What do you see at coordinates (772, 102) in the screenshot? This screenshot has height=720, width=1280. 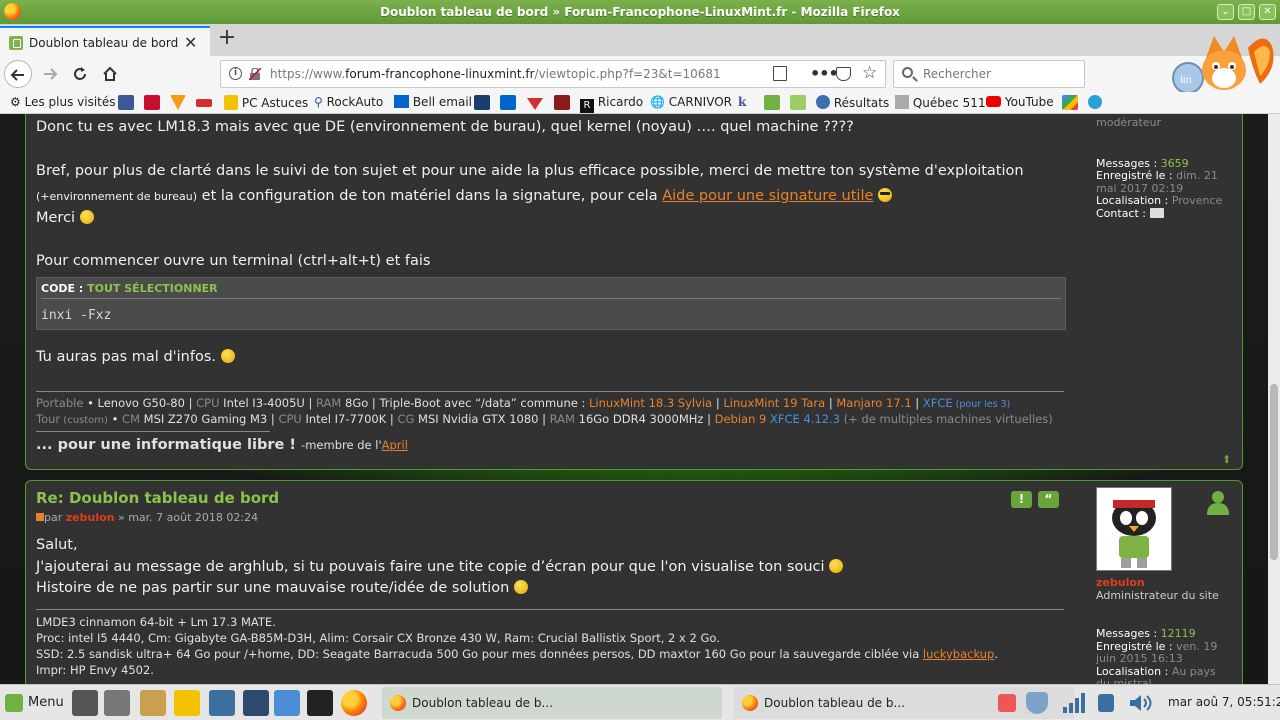 I see `green-bookmark-icon` at bounding box center [772, 102].